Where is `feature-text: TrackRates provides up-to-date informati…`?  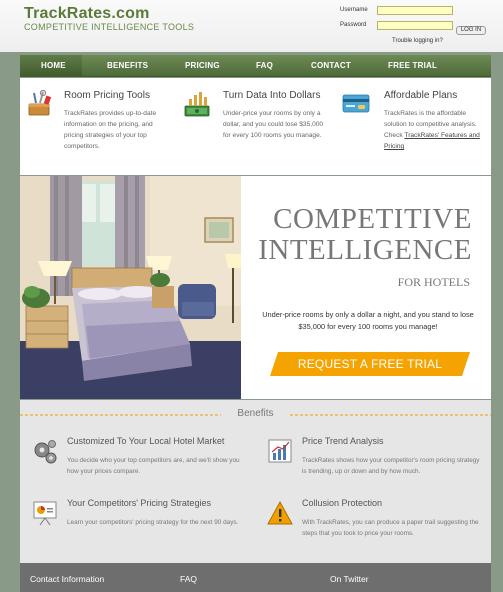
feature-text: TrackRates provides up-to-date informati… is located at coordinates (110, 130).